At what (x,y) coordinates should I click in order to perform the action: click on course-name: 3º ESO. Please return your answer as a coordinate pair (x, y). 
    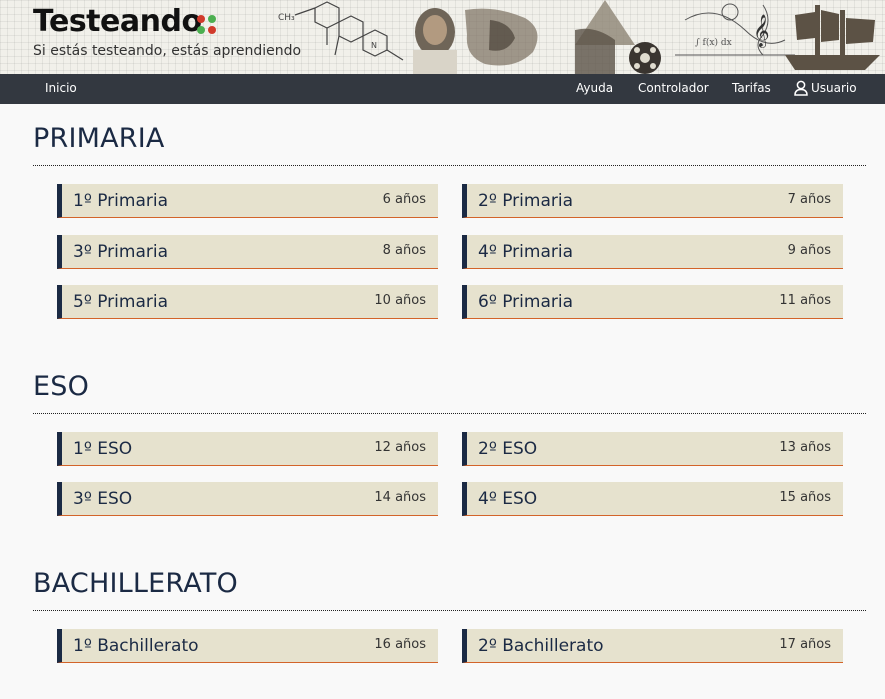
    Looking at the image, I should click on (103, 499).